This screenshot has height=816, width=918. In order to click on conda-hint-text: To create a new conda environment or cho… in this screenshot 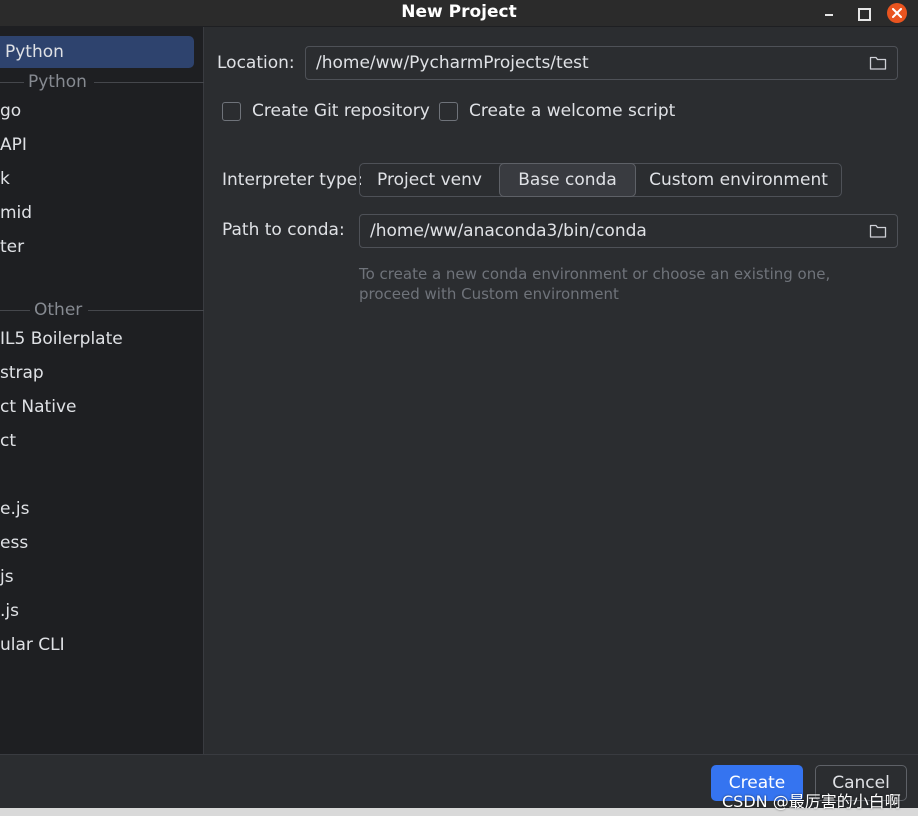, I will do `click(594, 284)`.